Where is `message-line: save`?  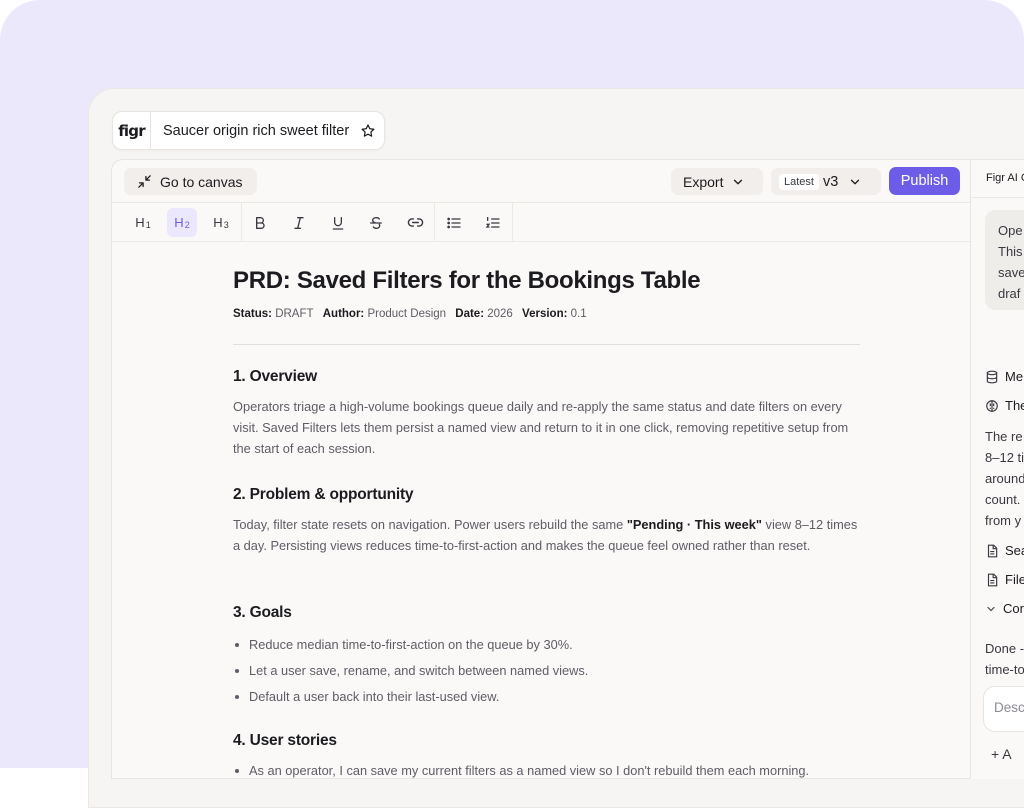
message-line: save is located at coordinates (1011, 272).